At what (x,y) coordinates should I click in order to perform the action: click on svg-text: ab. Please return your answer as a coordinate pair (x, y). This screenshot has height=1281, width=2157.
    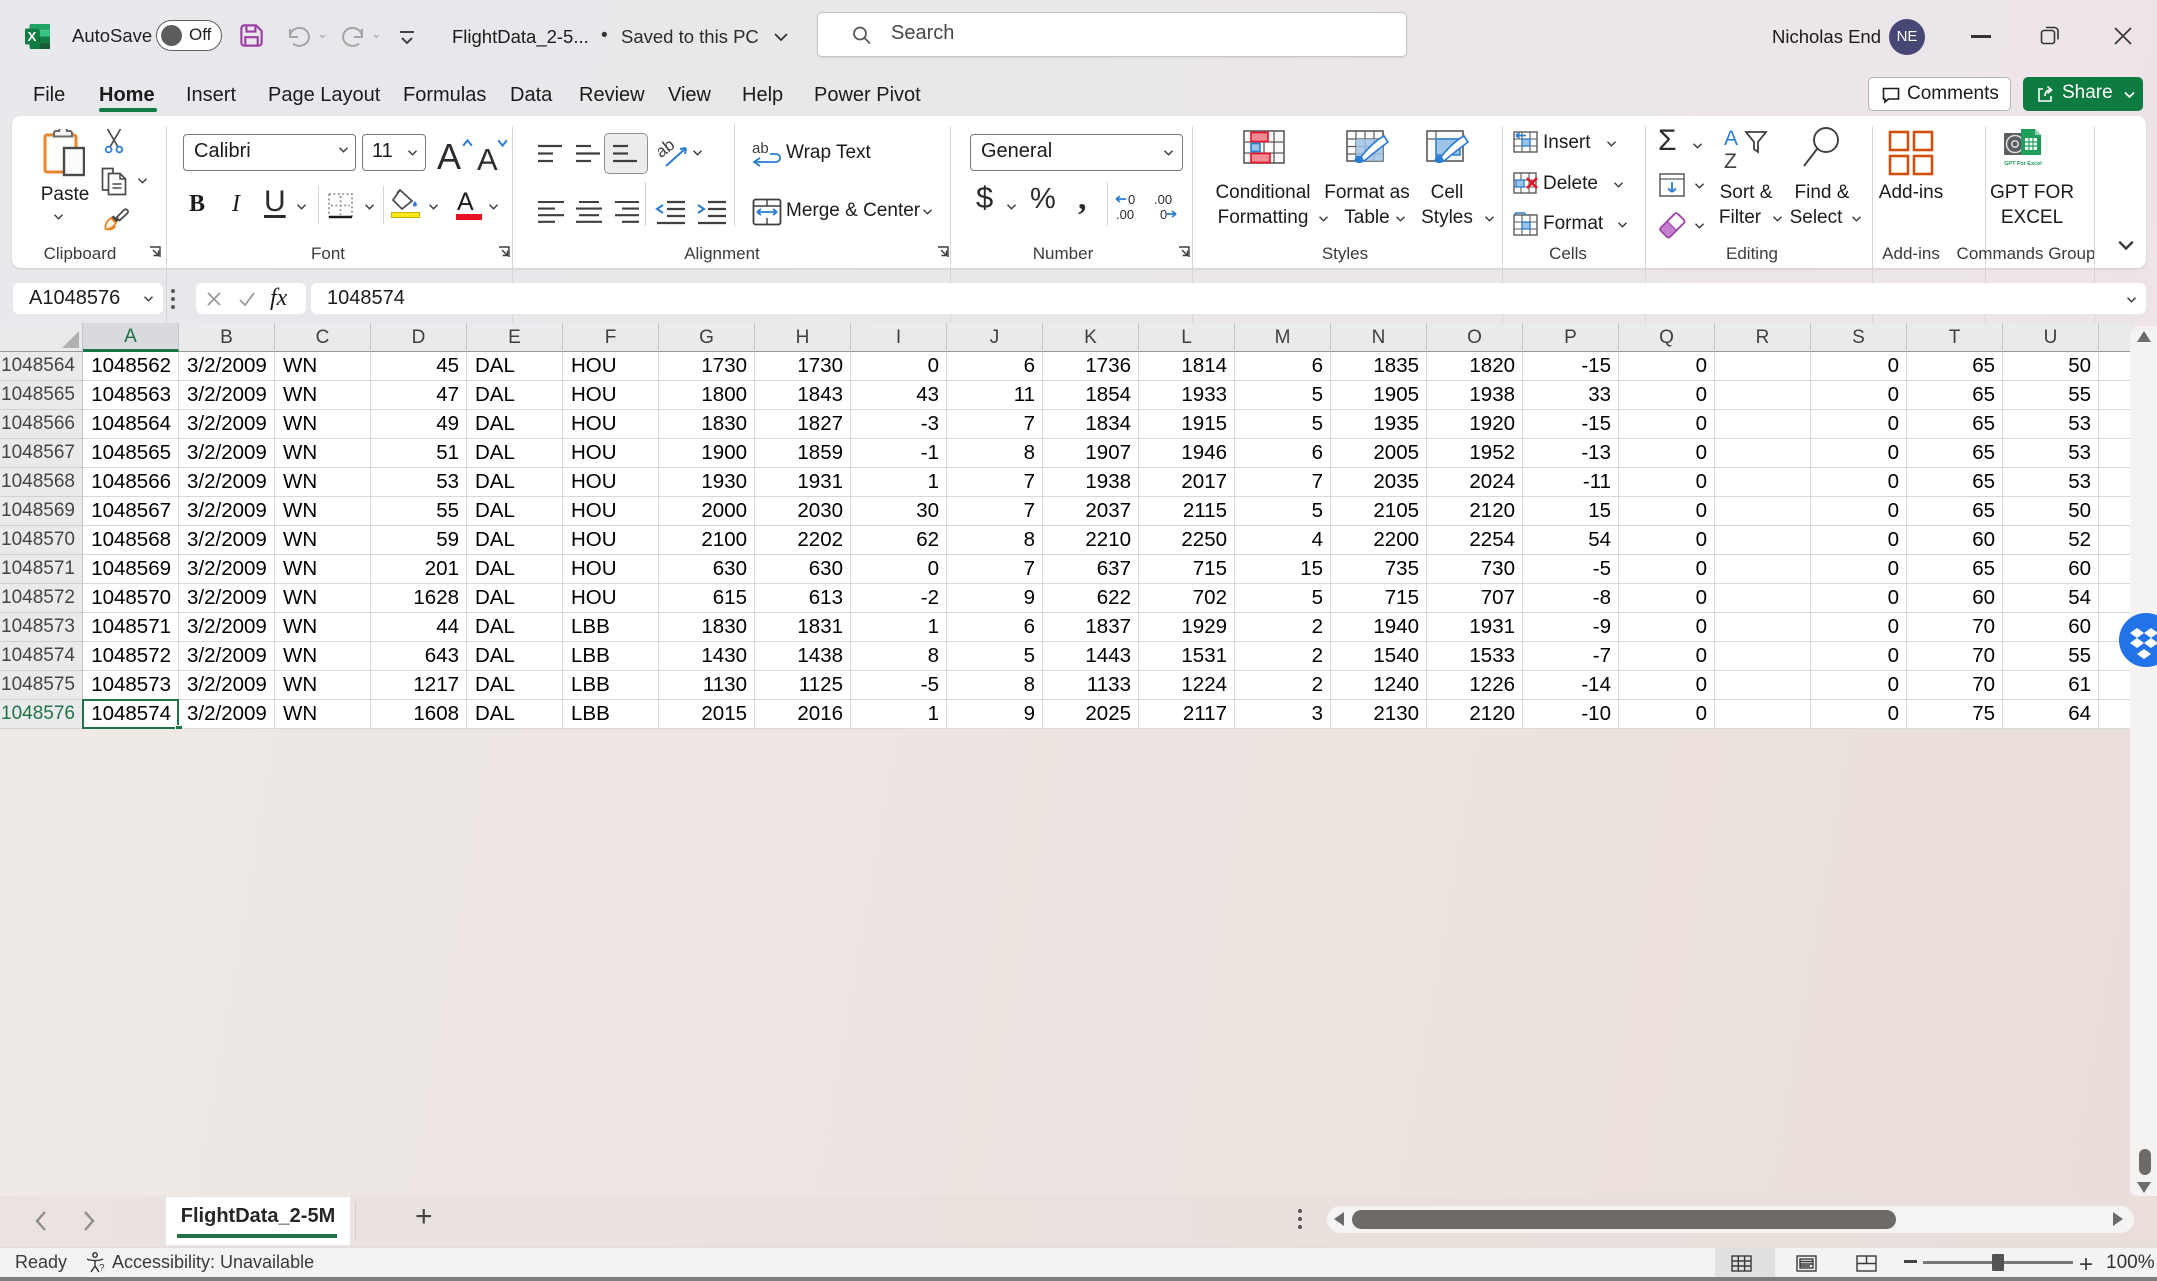
    Looking at the image, I should click on (760, 148).